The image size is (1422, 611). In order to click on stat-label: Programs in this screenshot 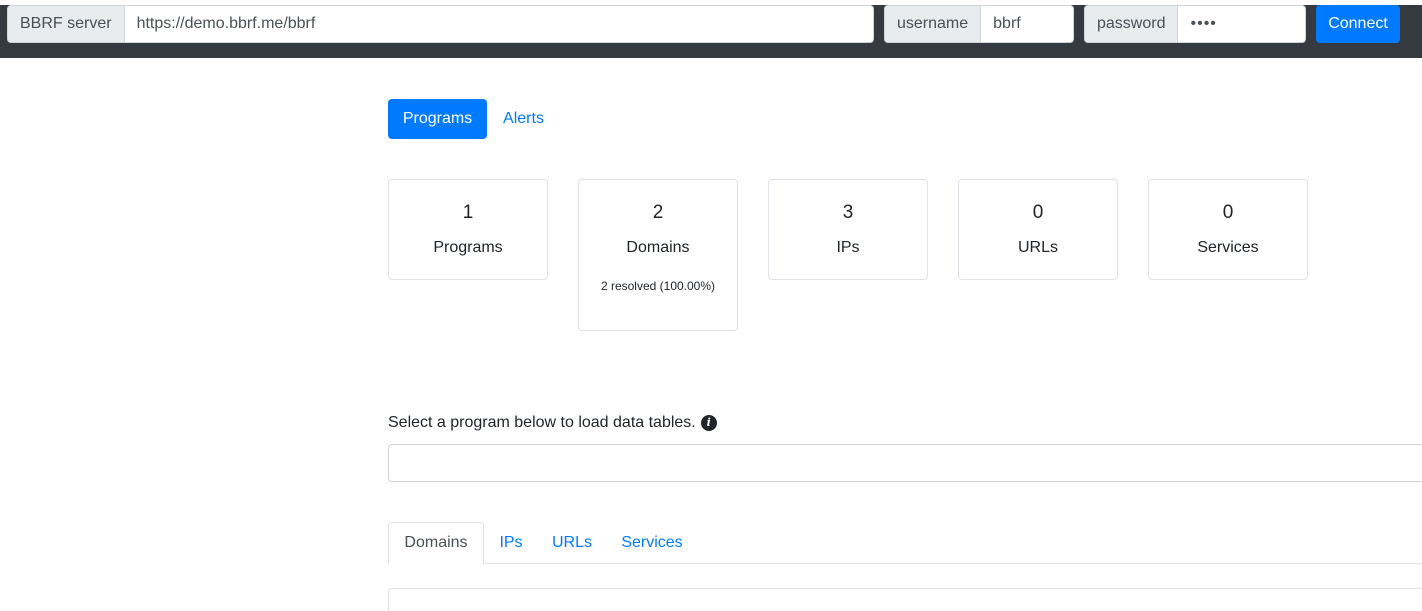, I will do `click(468, 247)`.